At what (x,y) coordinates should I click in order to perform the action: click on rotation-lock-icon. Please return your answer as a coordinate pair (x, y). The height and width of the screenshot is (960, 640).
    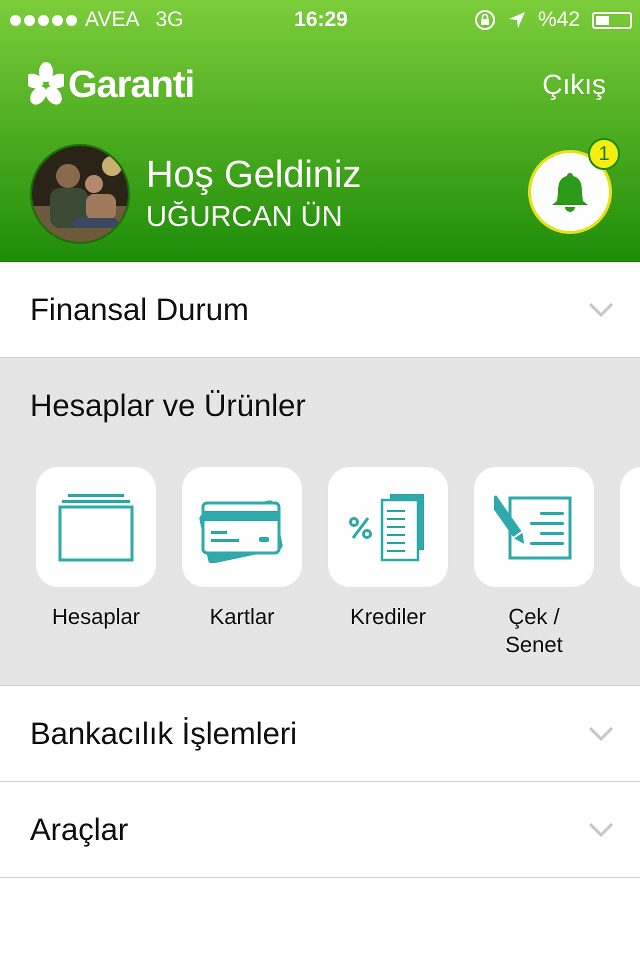
    Looking at the image, I should click on (485, 20).